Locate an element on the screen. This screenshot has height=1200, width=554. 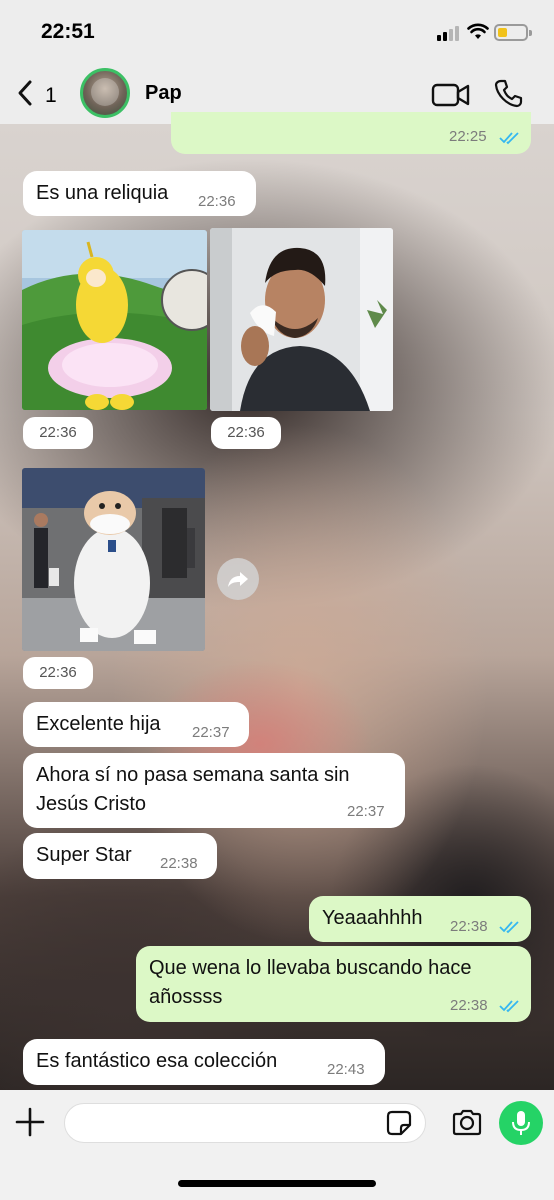
mascot-photo is located at coordinates (113, 559).